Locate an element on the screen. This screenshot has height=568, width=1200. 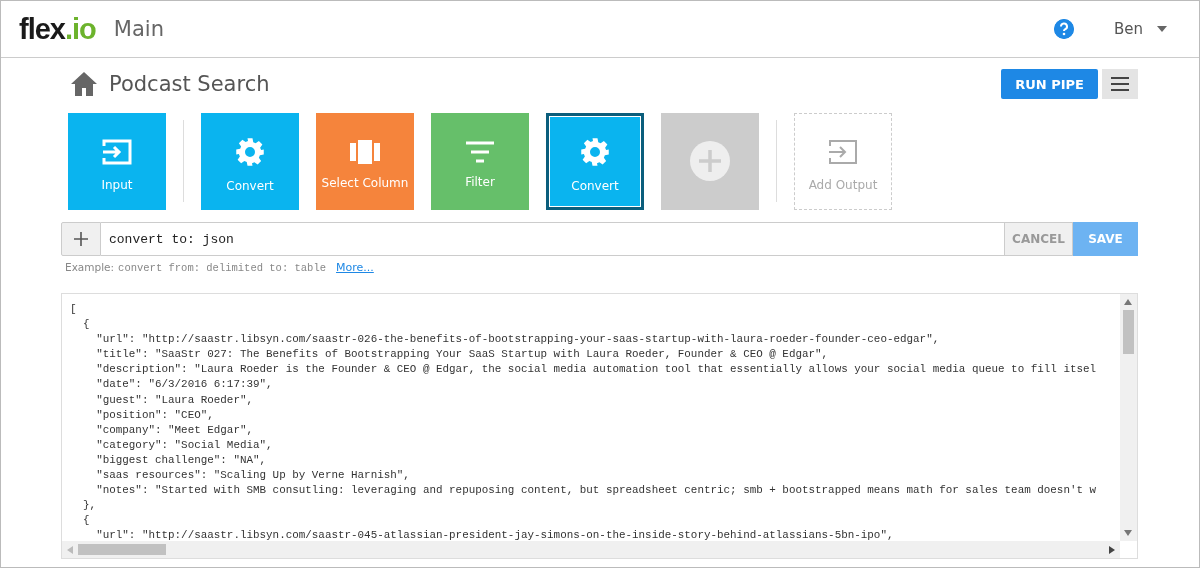
add-icon is located at coordinates (81, 239).